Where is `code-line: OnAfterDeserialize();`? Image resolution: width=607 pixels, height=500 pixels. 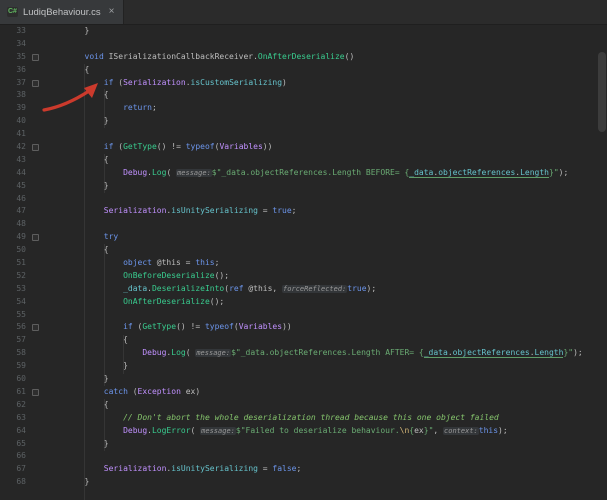 code-line: OnAfterDeserialize(); is located at coordinates (326, 302).